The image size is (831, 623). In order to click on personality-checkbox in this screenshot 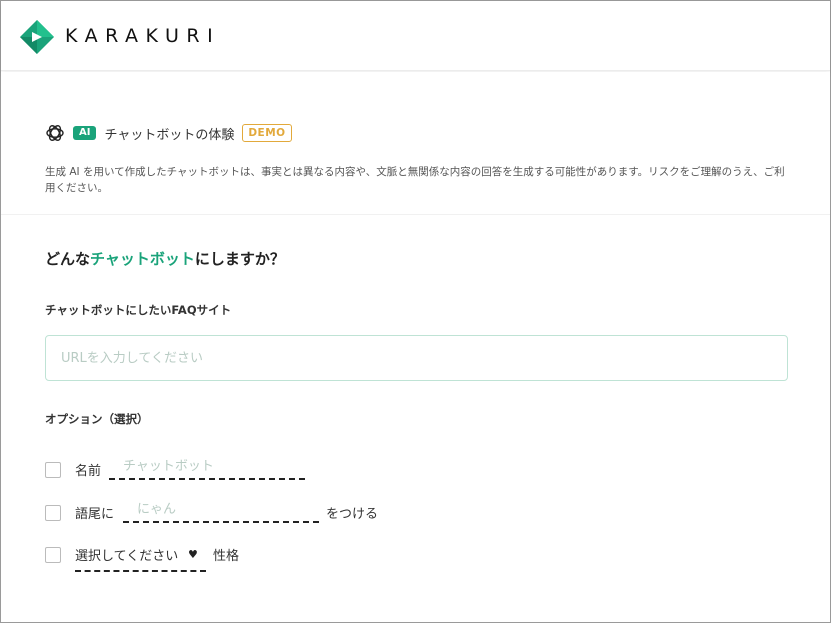, I will do `click(53, 555)`.